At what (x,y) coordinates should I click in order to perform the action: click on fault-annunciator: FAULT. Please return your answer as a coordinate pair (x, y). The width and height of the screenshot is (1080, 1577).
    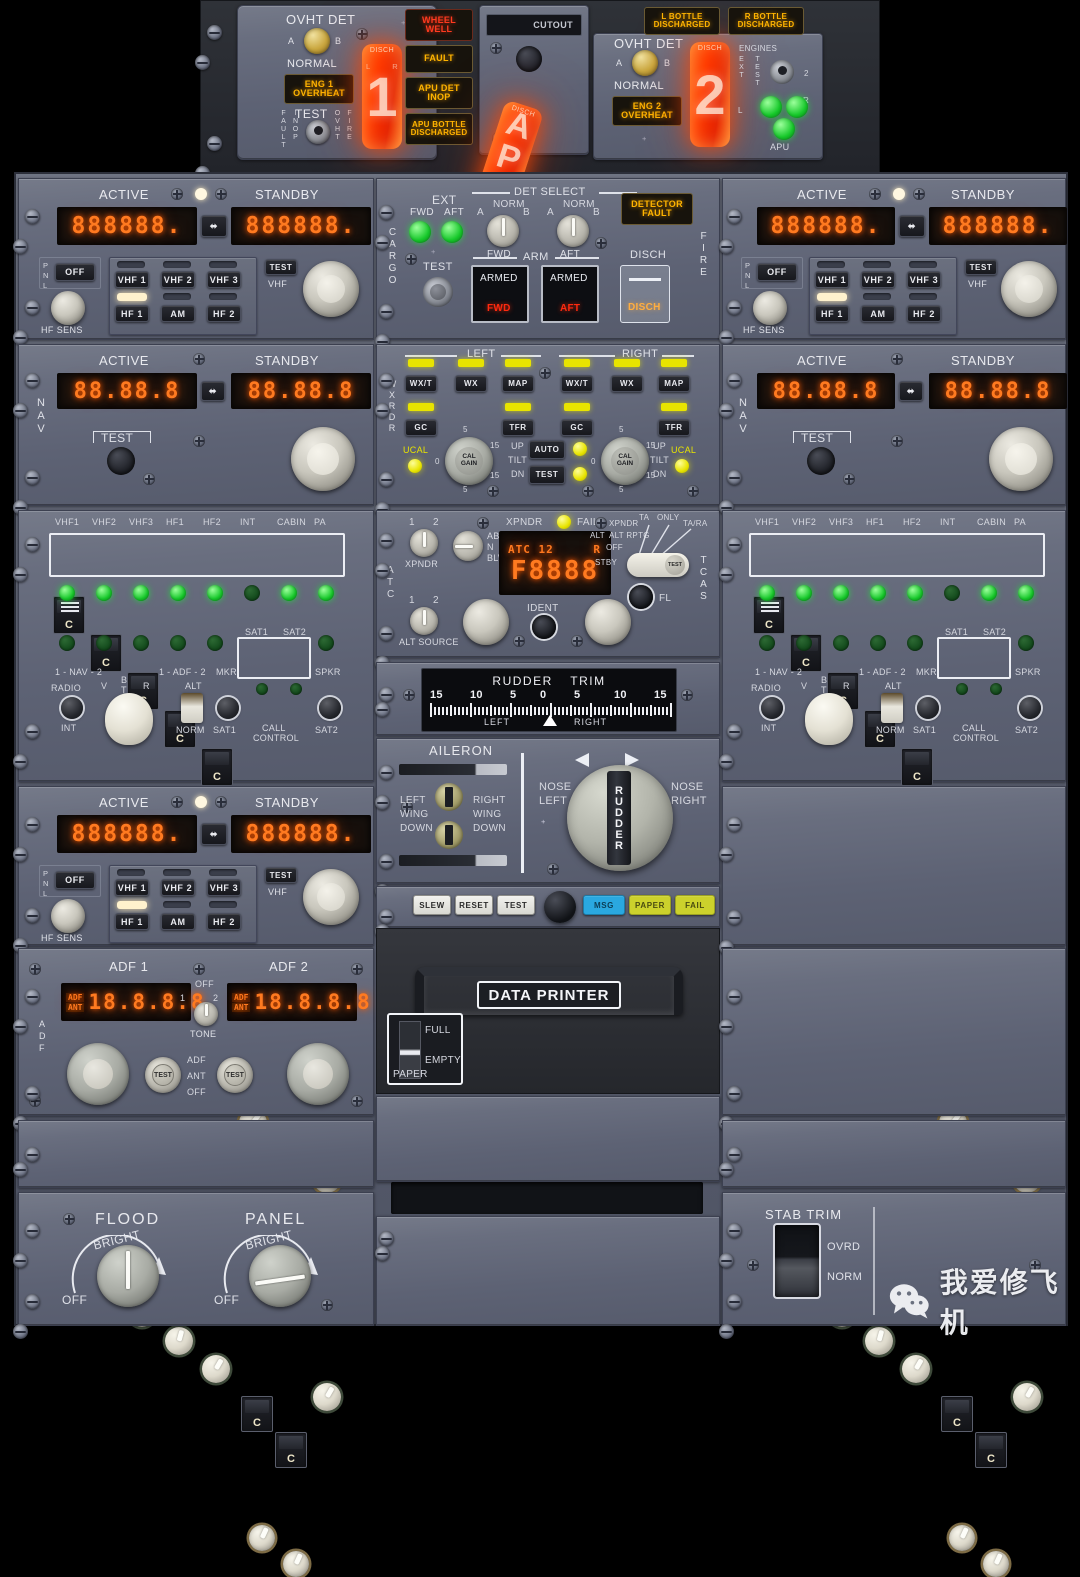
    Looking at the image, I should click on (439, 59).